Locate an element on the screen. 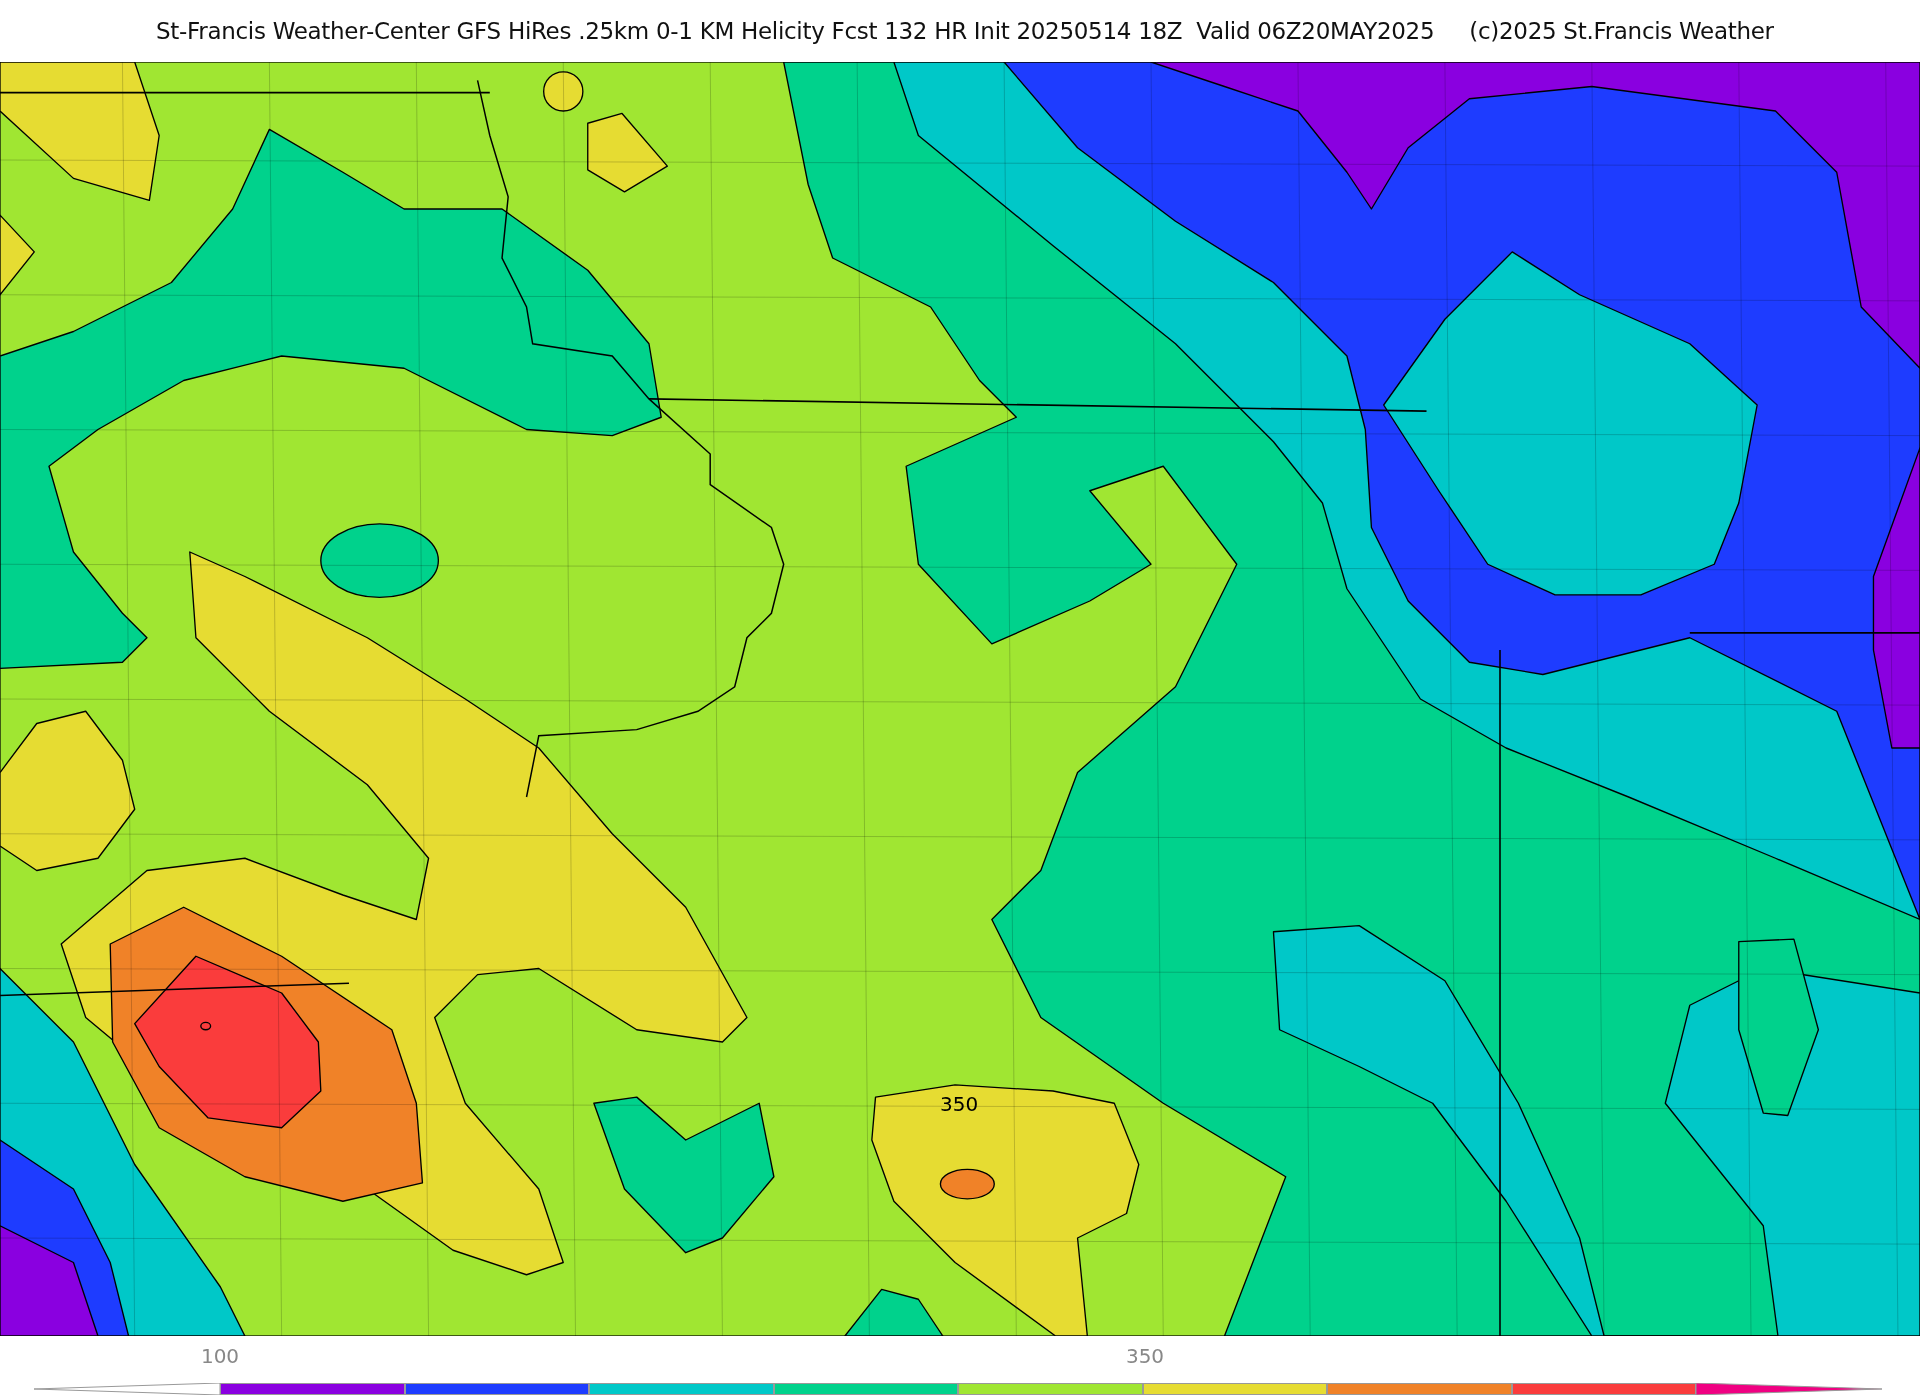  colorbar-tick-label: 350 is located at coordinates (1145, 1356).